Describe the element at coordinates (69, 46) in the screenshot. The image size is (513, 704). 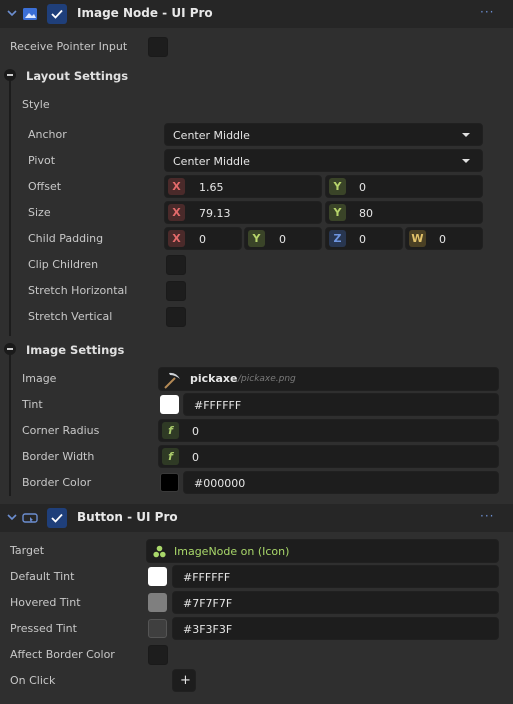
I see `receive-pointer-input-label: Receive Pointer Input` at that location.